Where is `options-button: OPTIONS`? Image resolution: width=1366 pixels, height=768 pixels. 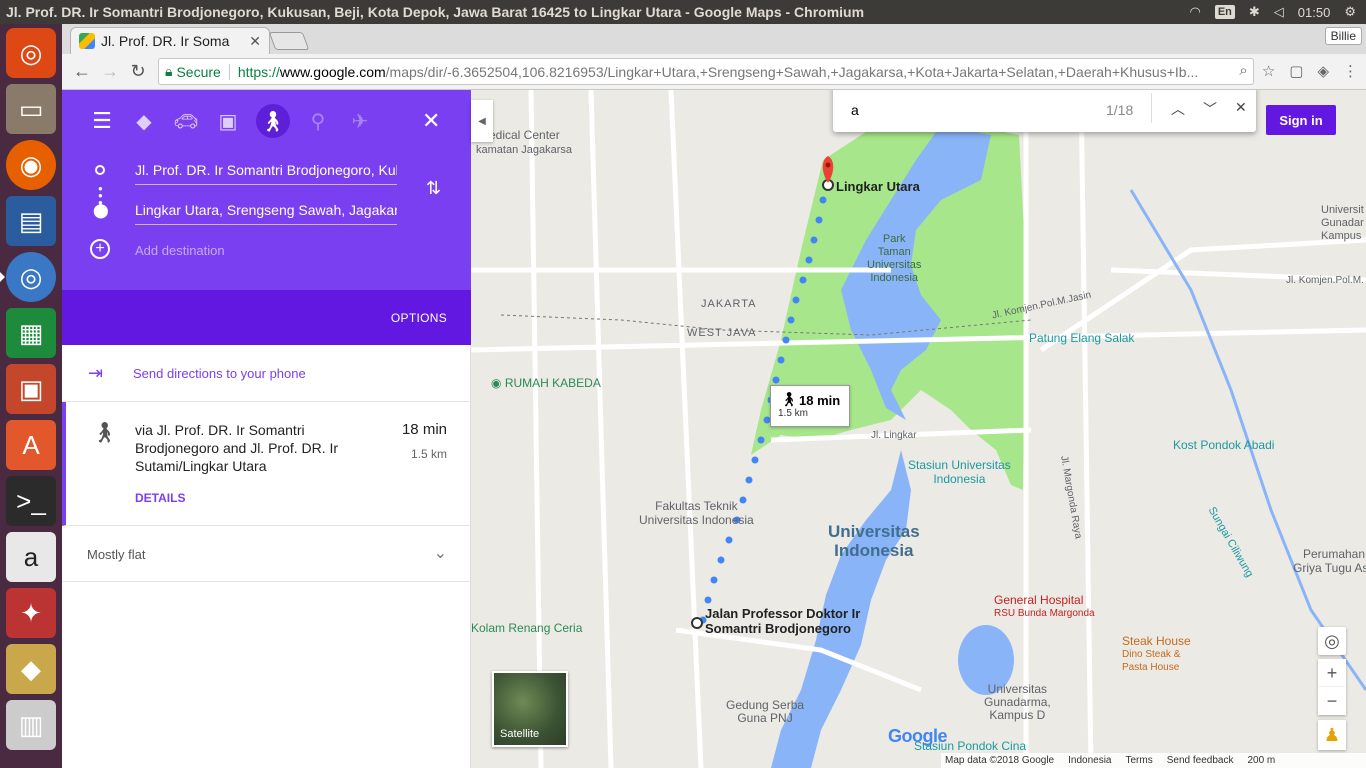
options-button: OPTIONS is located at coordinates (419, 318).